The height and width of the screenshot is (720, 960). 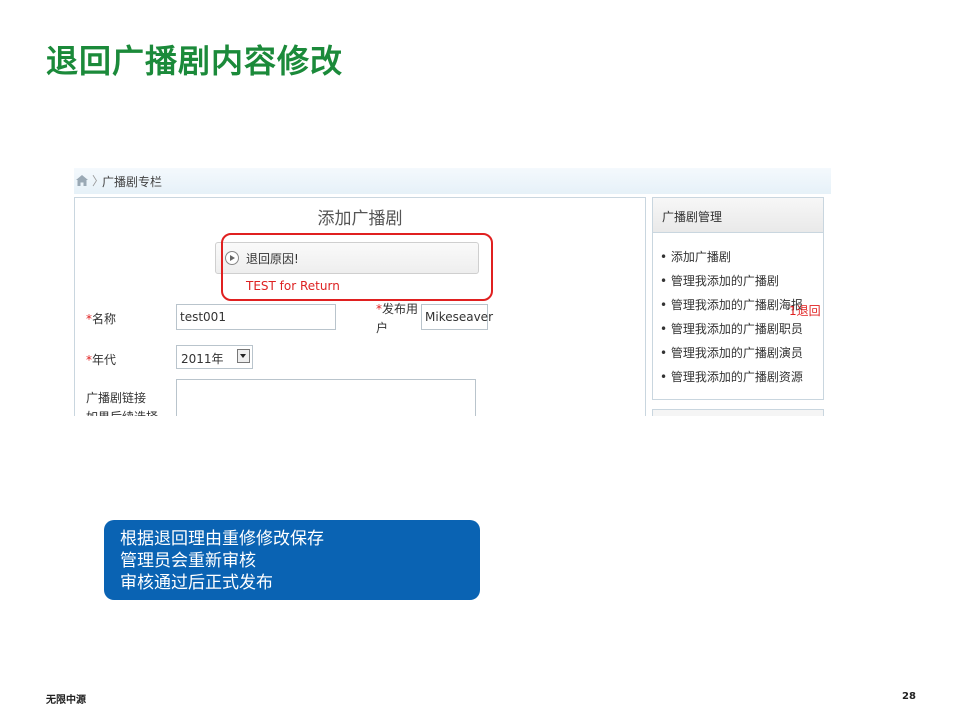 What do you see at coordinates (382, 328) in the screenshot?
I see `publisher-label-line2: 户` at bounding box center [382, 328].